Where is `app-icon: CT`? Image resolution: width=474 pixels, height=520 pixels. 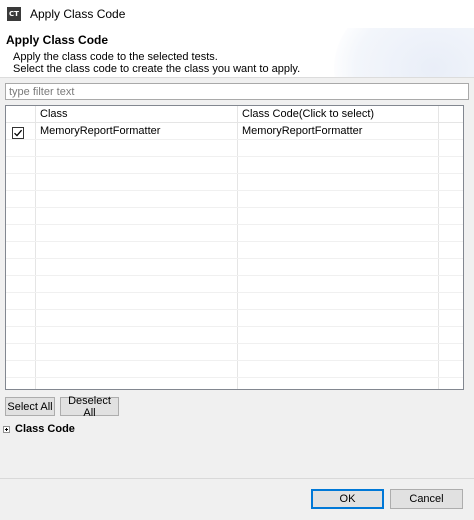
app-icon: CT is located at coordinates (14, 14).